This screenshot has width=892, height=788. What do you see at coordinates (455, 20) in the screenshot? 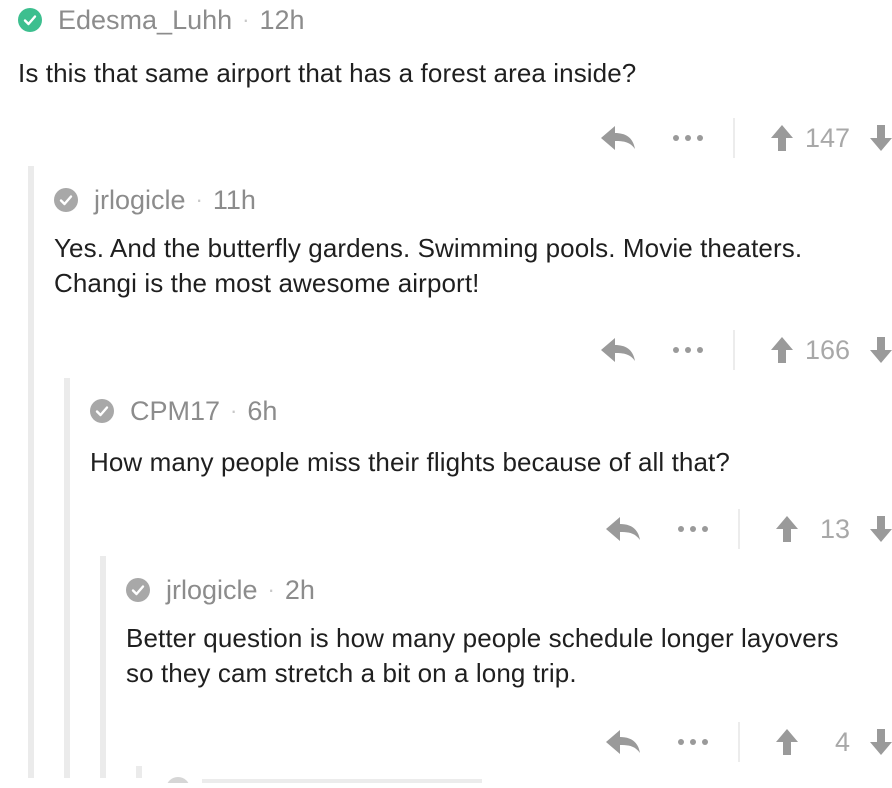
I see `comment-meta: Edesma_Luhh · 12h` at bounding box center [455, 20].